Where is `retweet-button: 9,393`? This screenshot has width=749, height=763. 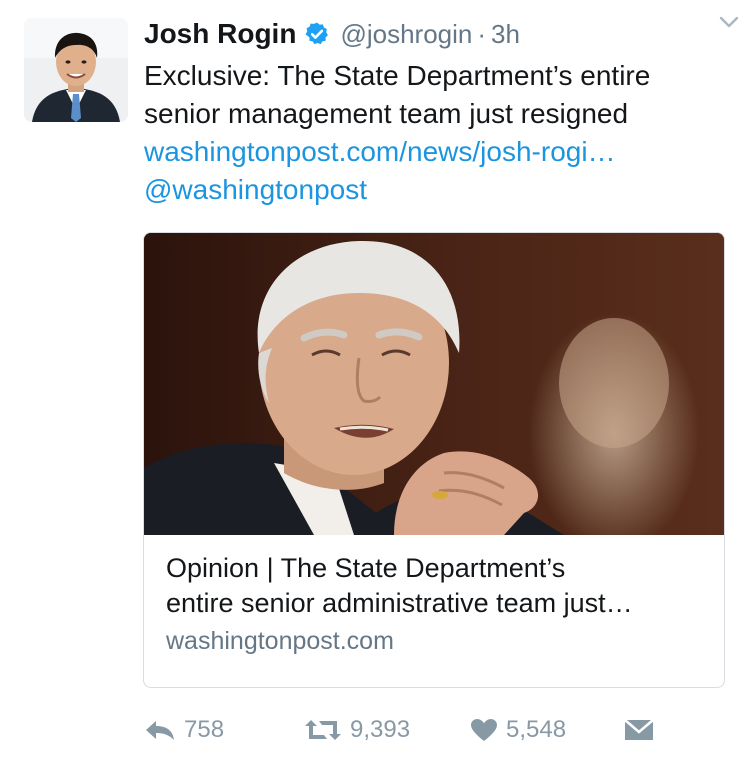 retweet-button: 9,393 is located at coordinates (357, 730).